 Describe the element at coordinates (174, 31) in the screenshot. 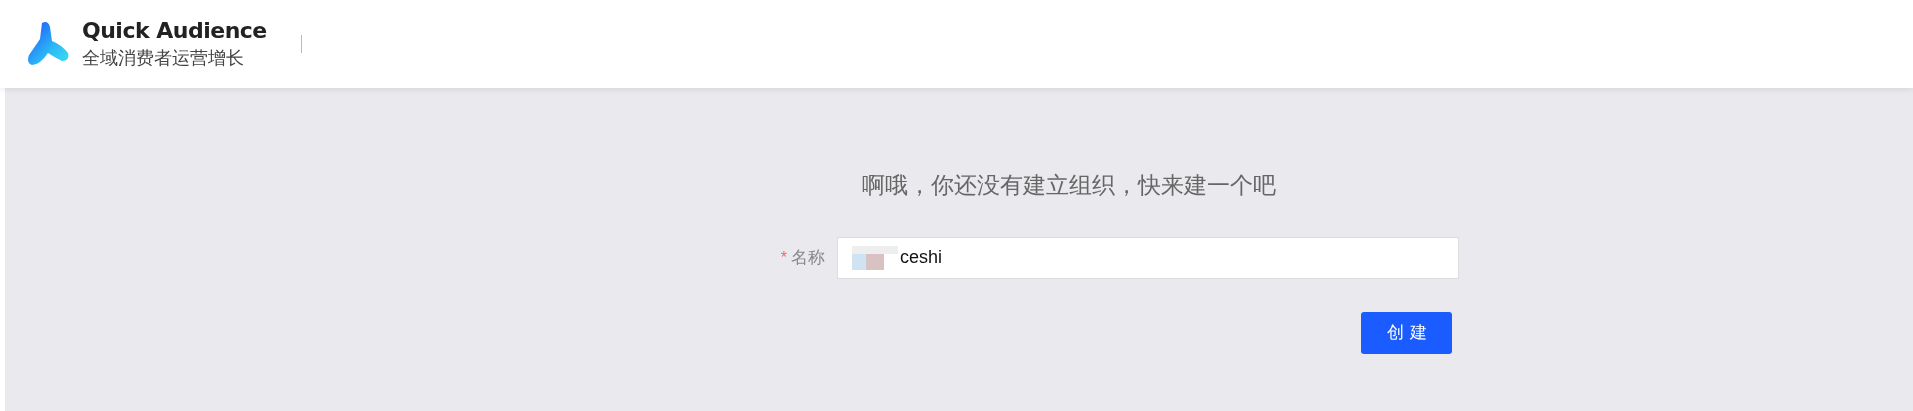

I see `app-title: Quick Audience` at that location.